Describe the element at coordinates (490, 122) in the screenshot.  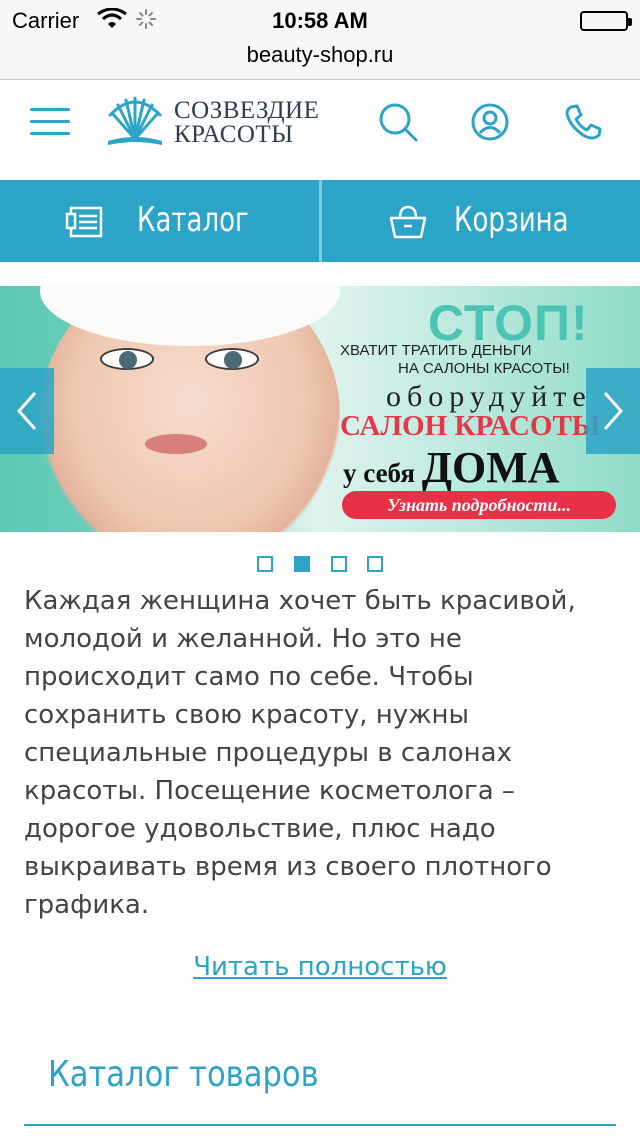
I see `user-icon` at that location.